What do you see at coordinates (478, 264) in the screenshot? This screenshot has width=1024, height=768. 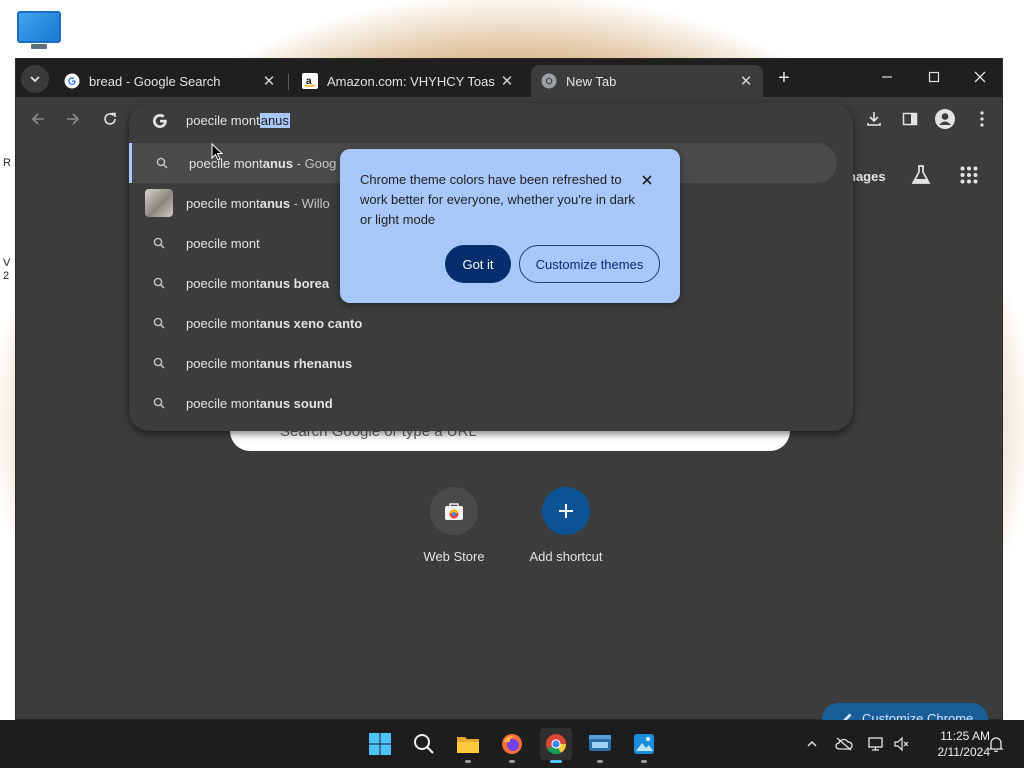 I see `got-it-button: Got it` at bounding box center [478, 264].